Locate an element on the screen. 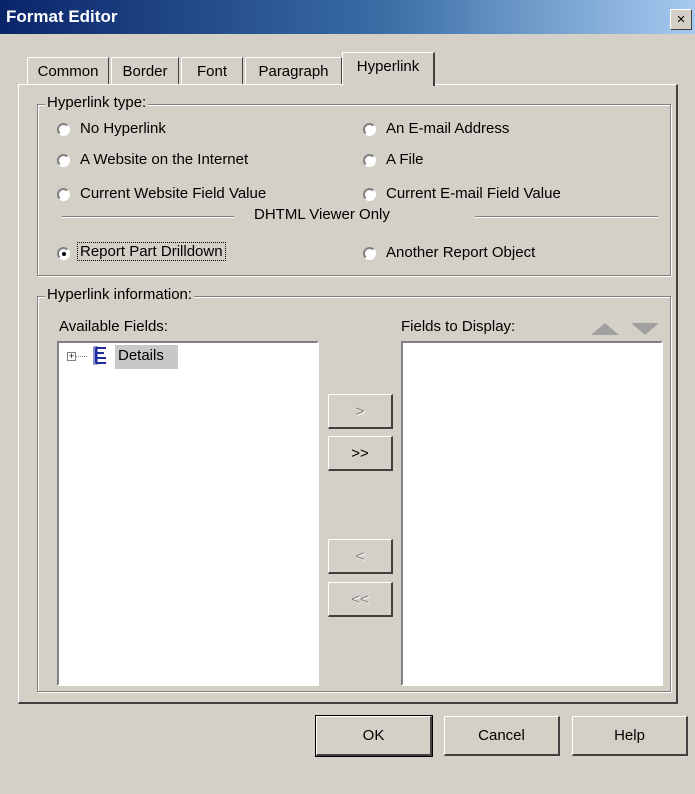 The width and height of the screenshot is (695, 794). tree-expand-icon: + is located at coordinates (71, 356).